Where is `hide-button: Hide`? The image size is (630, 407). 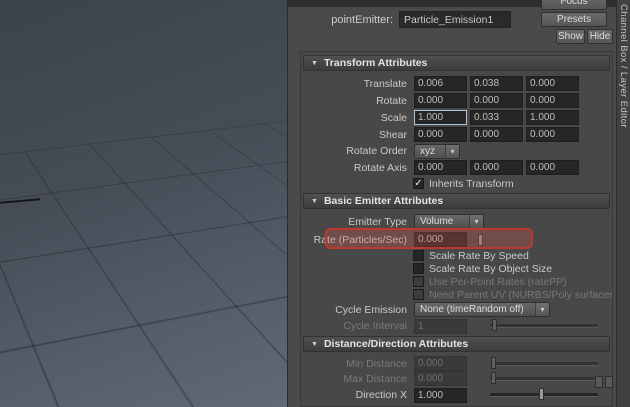
hide-button: Hide is located at coordinates (600, 36).